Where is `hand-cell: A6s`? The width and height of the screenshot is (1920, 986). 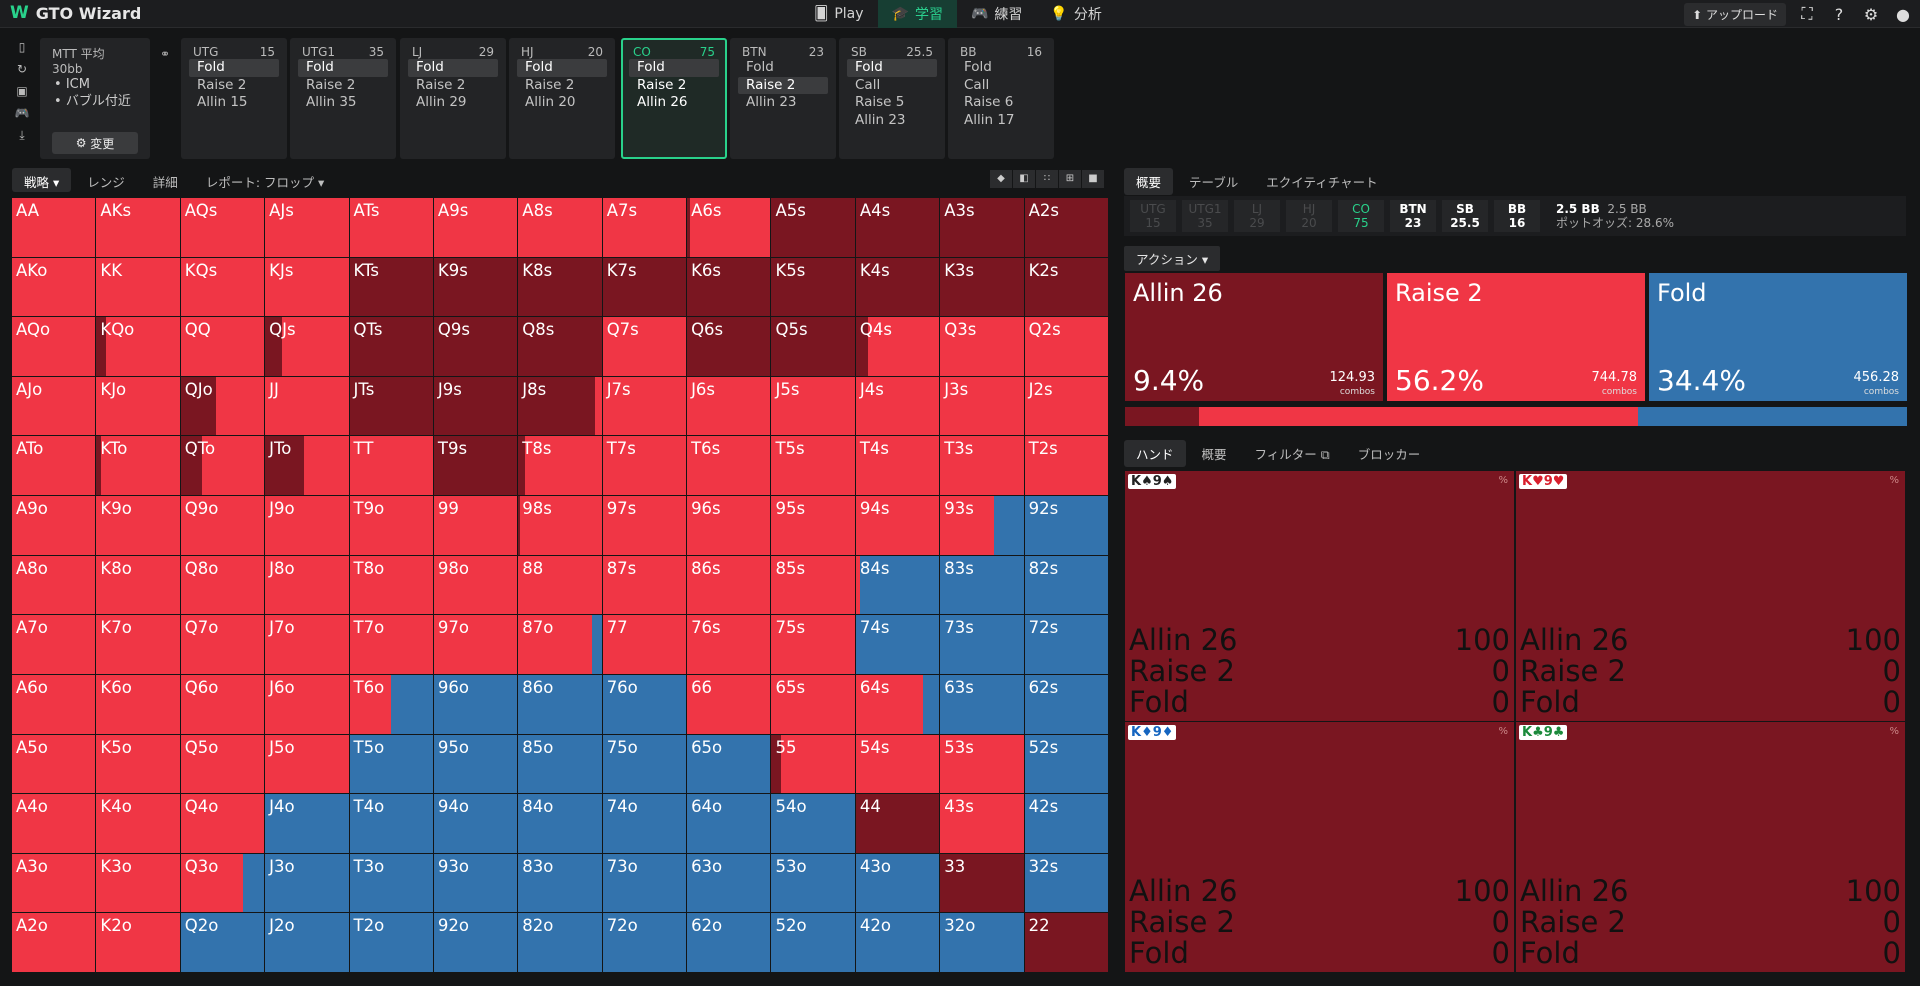
hand-cell: A6s is located at coordinates (729, 227).